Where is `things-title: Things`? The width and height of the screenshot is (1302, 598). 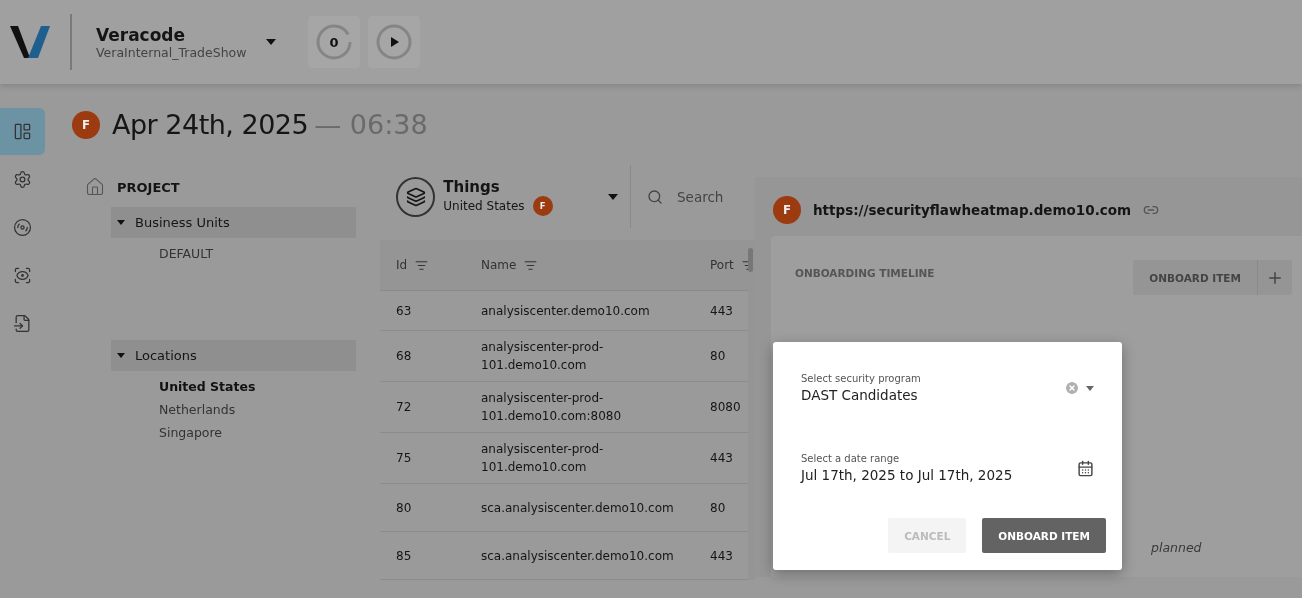
things-title: Things is located at coordinates (472, 186).